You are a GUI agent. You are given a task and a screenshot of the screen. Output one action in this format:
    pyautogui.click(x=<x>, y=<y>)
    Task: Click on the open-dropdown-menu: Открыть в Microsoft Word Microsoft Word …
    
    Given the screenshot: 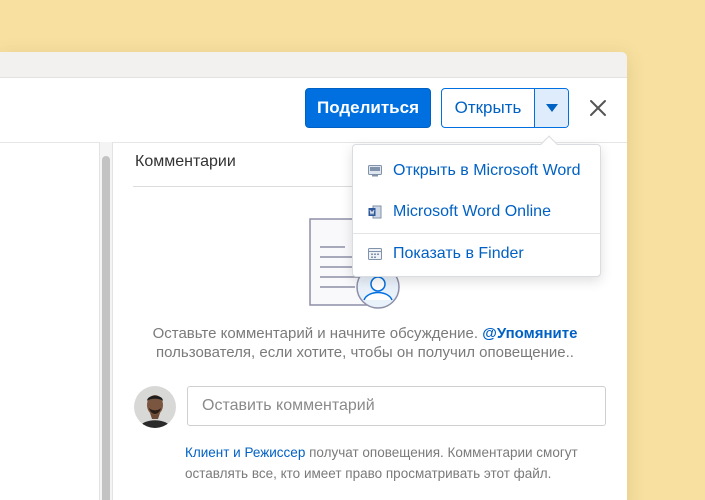 What is the action you would take?
    pyautogui.click(x=476, y=206)
    